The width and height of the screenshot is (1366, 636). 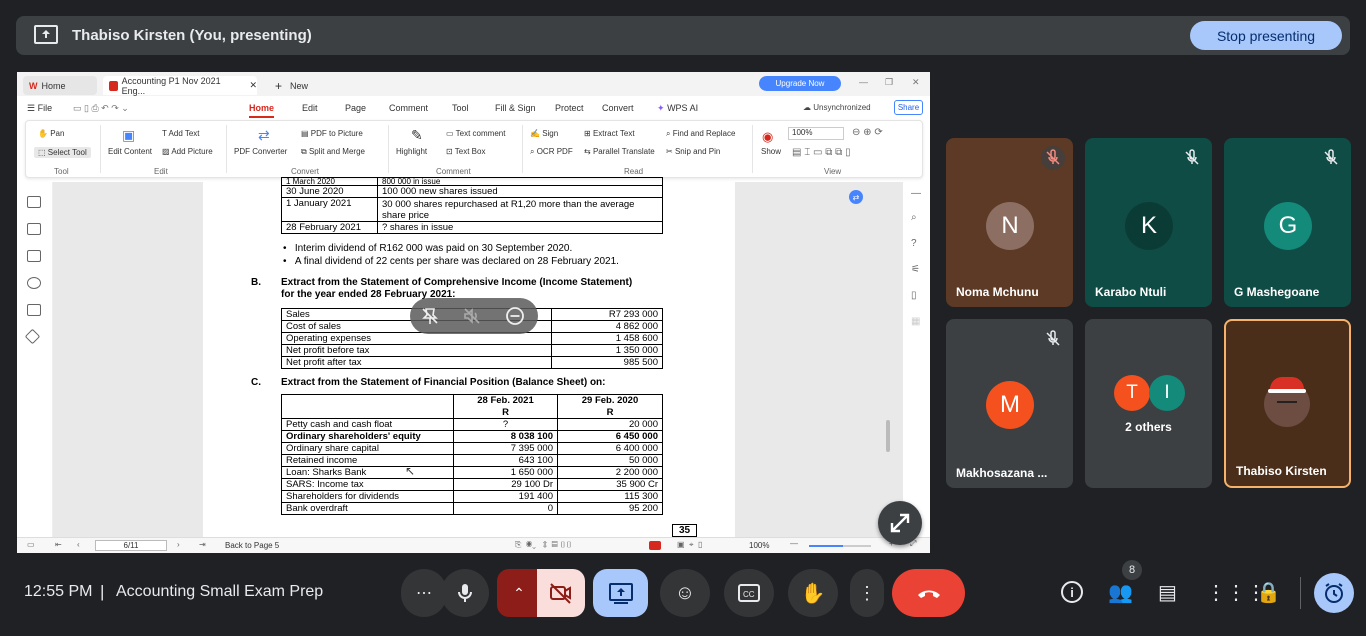 I want to click on ocr-pdf-button: ⌕ OCR PDF, so click(x=551, y=152).